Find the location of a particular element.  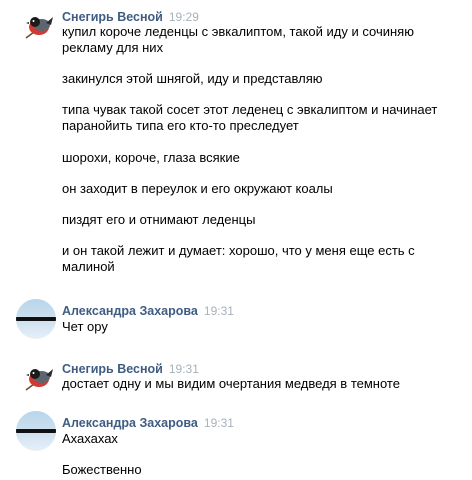

message-text: пиздят его и отнимают леденцы is located at coordinates (159, 219).